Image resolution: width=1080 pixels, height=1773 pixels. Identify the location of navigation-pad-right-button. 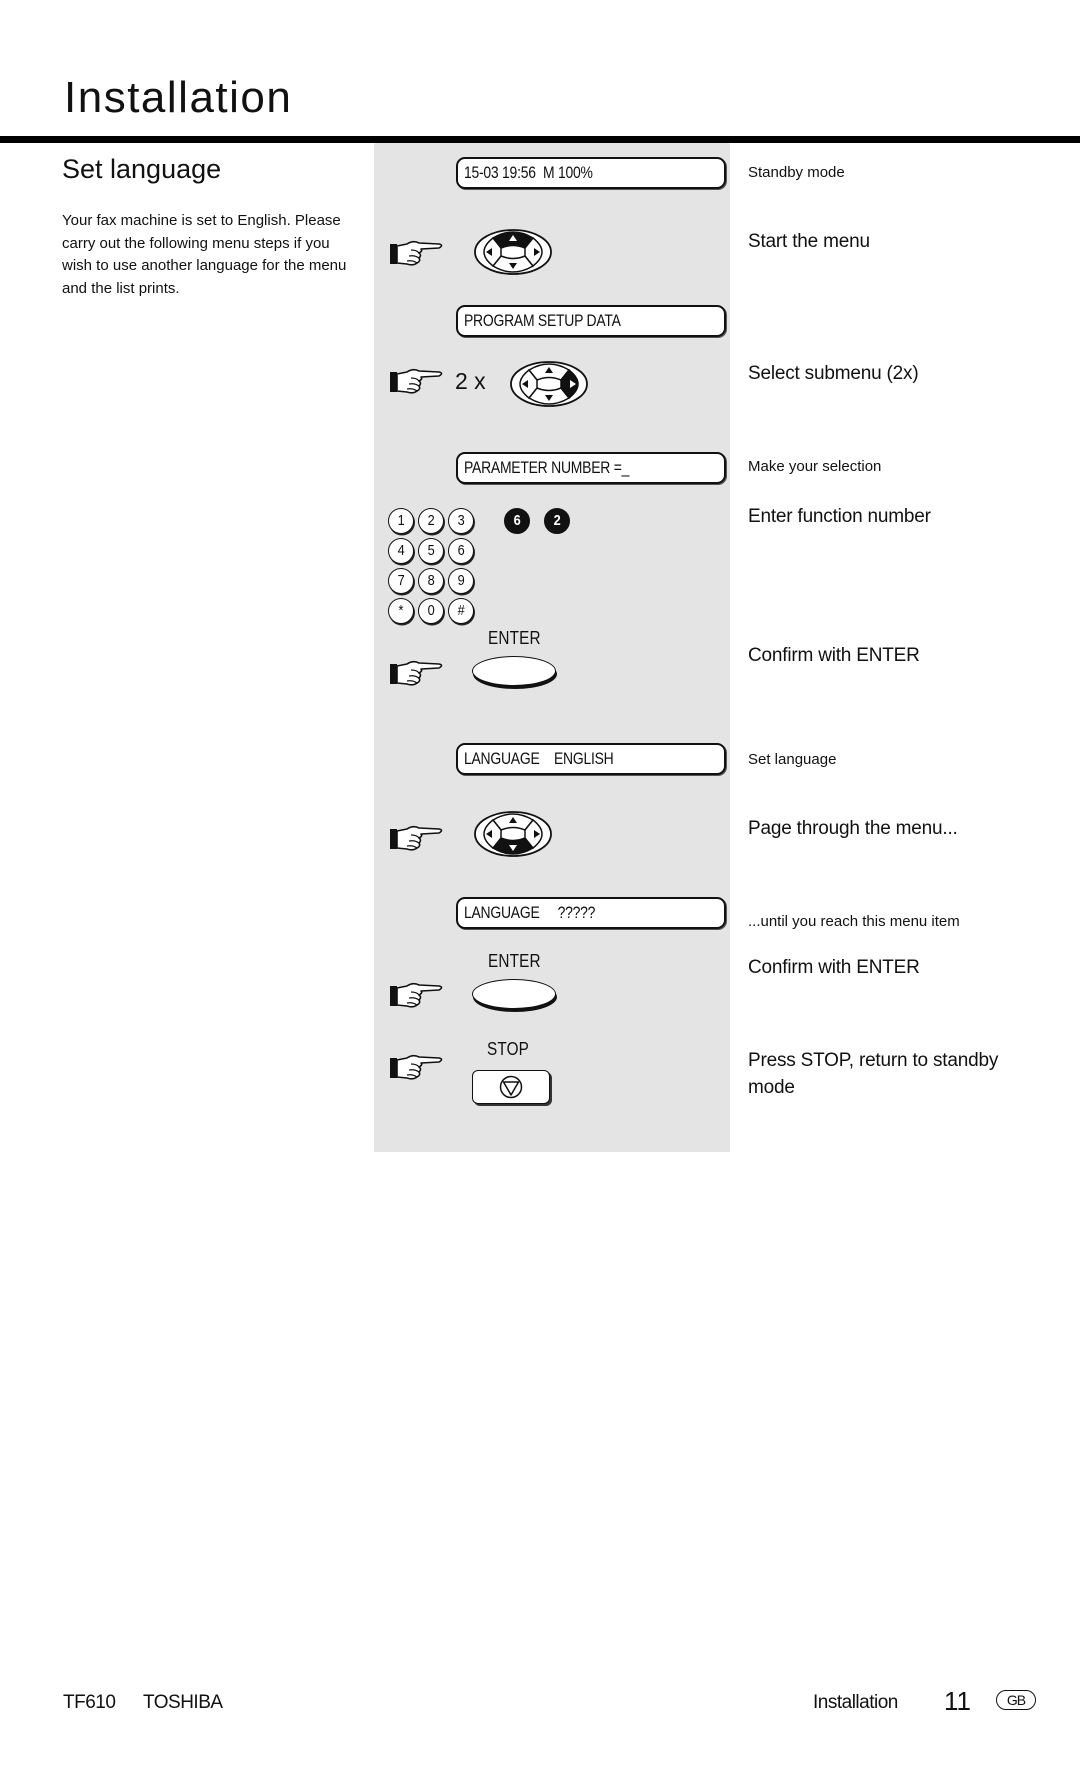
(549, 384).